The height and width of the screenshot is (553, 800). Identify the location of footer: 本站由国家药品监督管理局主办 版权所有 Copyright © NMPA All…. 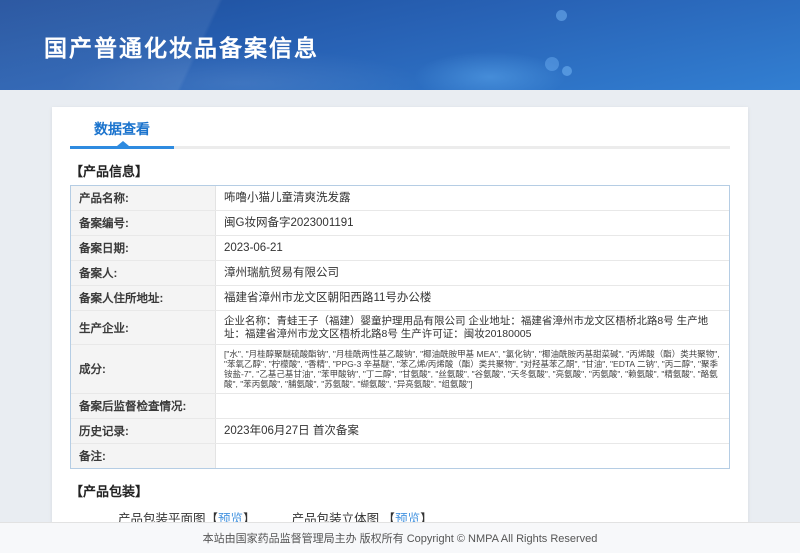
(400, 537).